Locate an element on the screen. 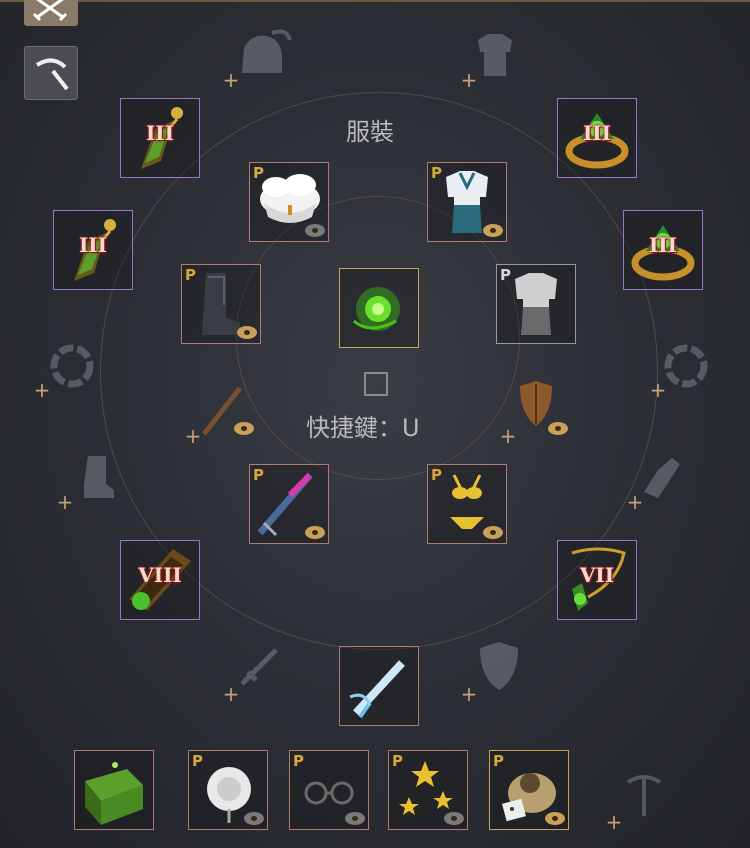  crossed-swords-button is located at coordinates (51, 13).